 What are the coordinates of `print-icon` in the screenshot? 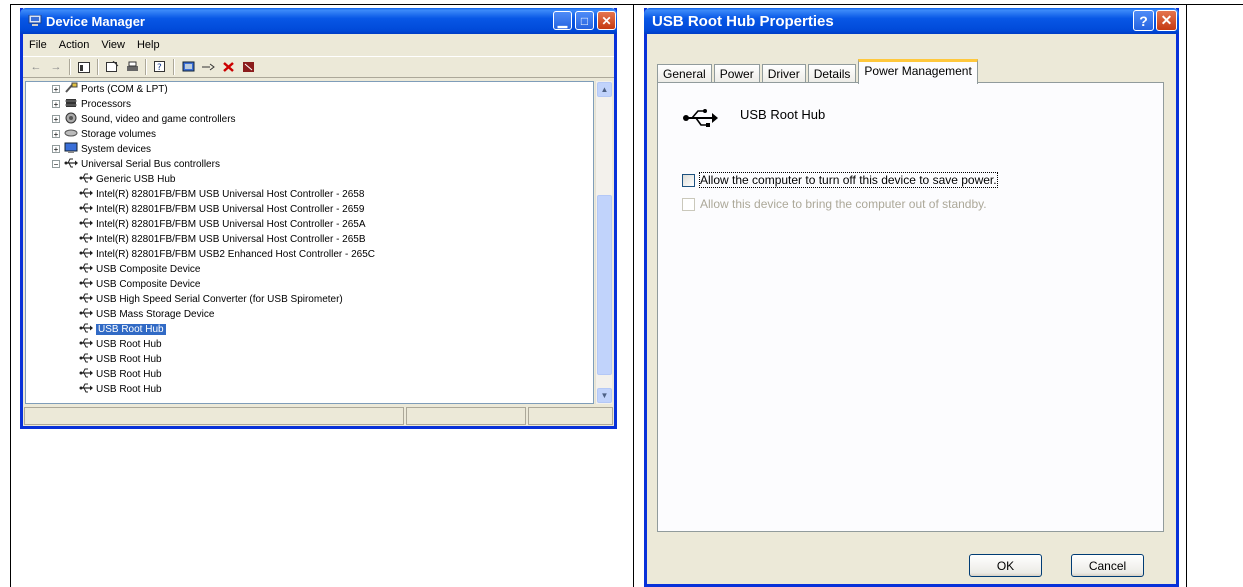 It's located at (132, 67).